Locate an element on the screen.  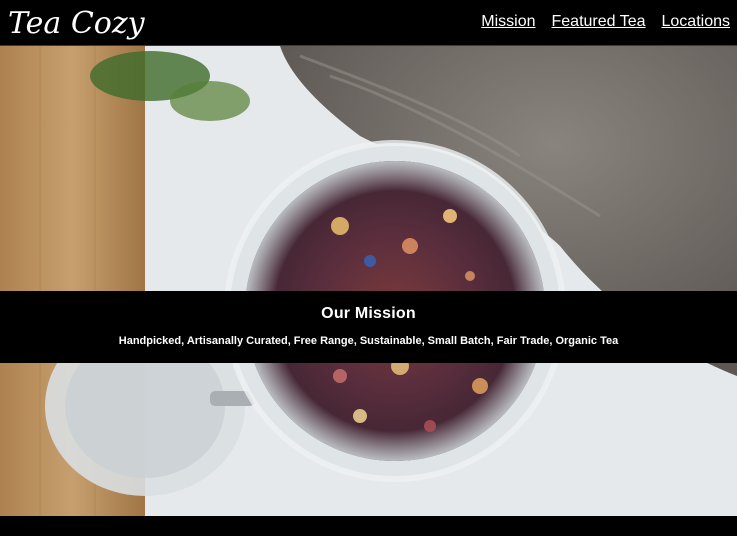
mission-title: Our Mission is located at coordinates (368, 313).